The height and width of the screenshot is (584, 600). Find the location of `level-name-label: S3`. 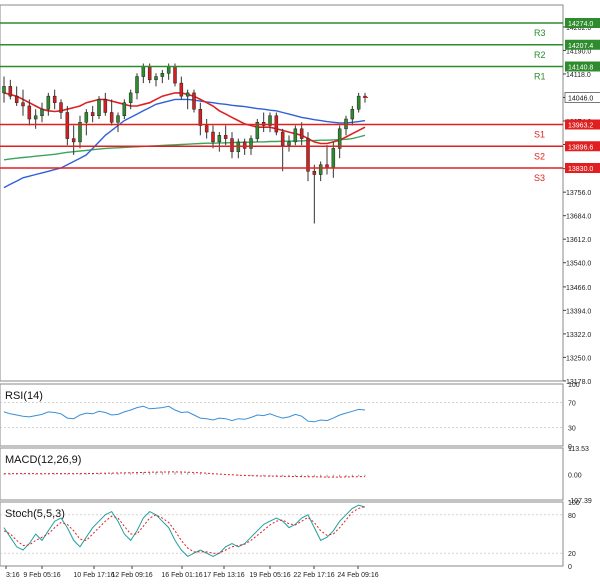

level-name-label: S3 is located at coordinates (539, 178).